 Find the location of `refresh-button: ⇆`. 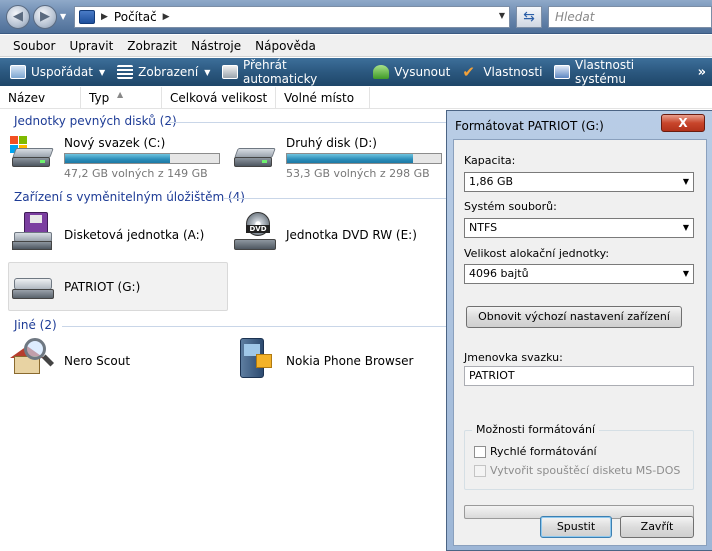

refresh-button: ⇆ is located at coordinates (529, 17).